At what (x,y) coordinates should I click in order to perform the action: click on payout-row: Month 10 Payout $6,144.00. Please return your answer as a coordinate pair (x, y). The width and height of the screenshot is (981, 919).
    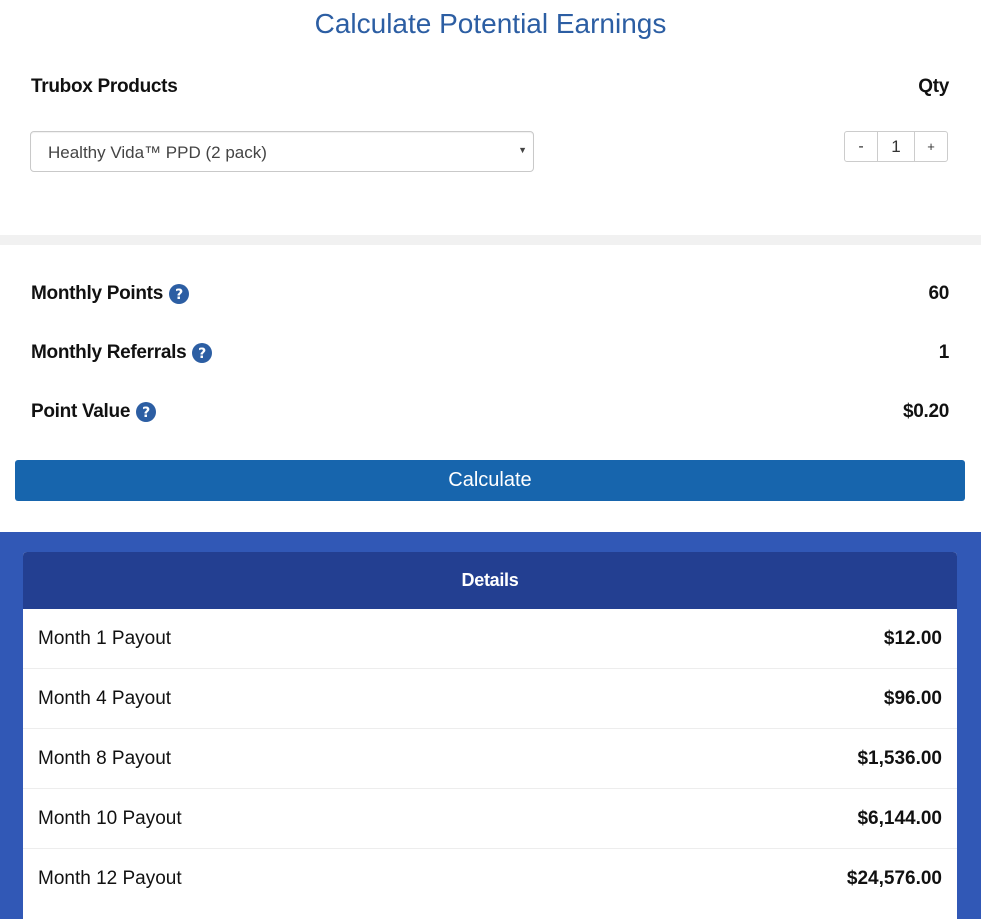
    Looking at the image, I should click on (490, 819).